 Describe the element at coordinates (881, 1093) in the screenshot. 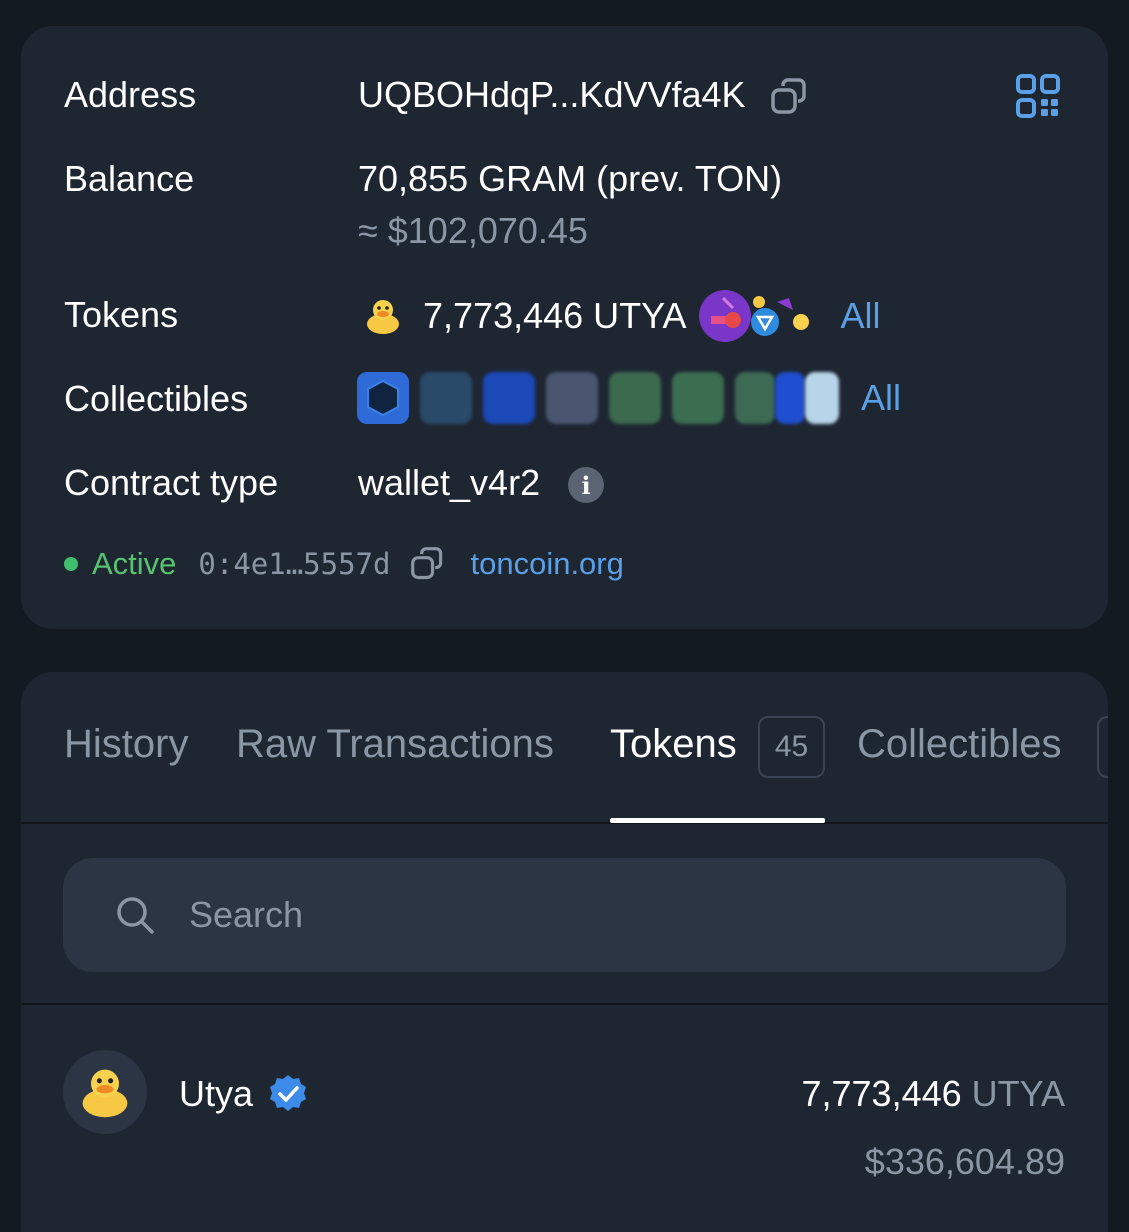

I see `token-amount: 7,773,446` at that location.